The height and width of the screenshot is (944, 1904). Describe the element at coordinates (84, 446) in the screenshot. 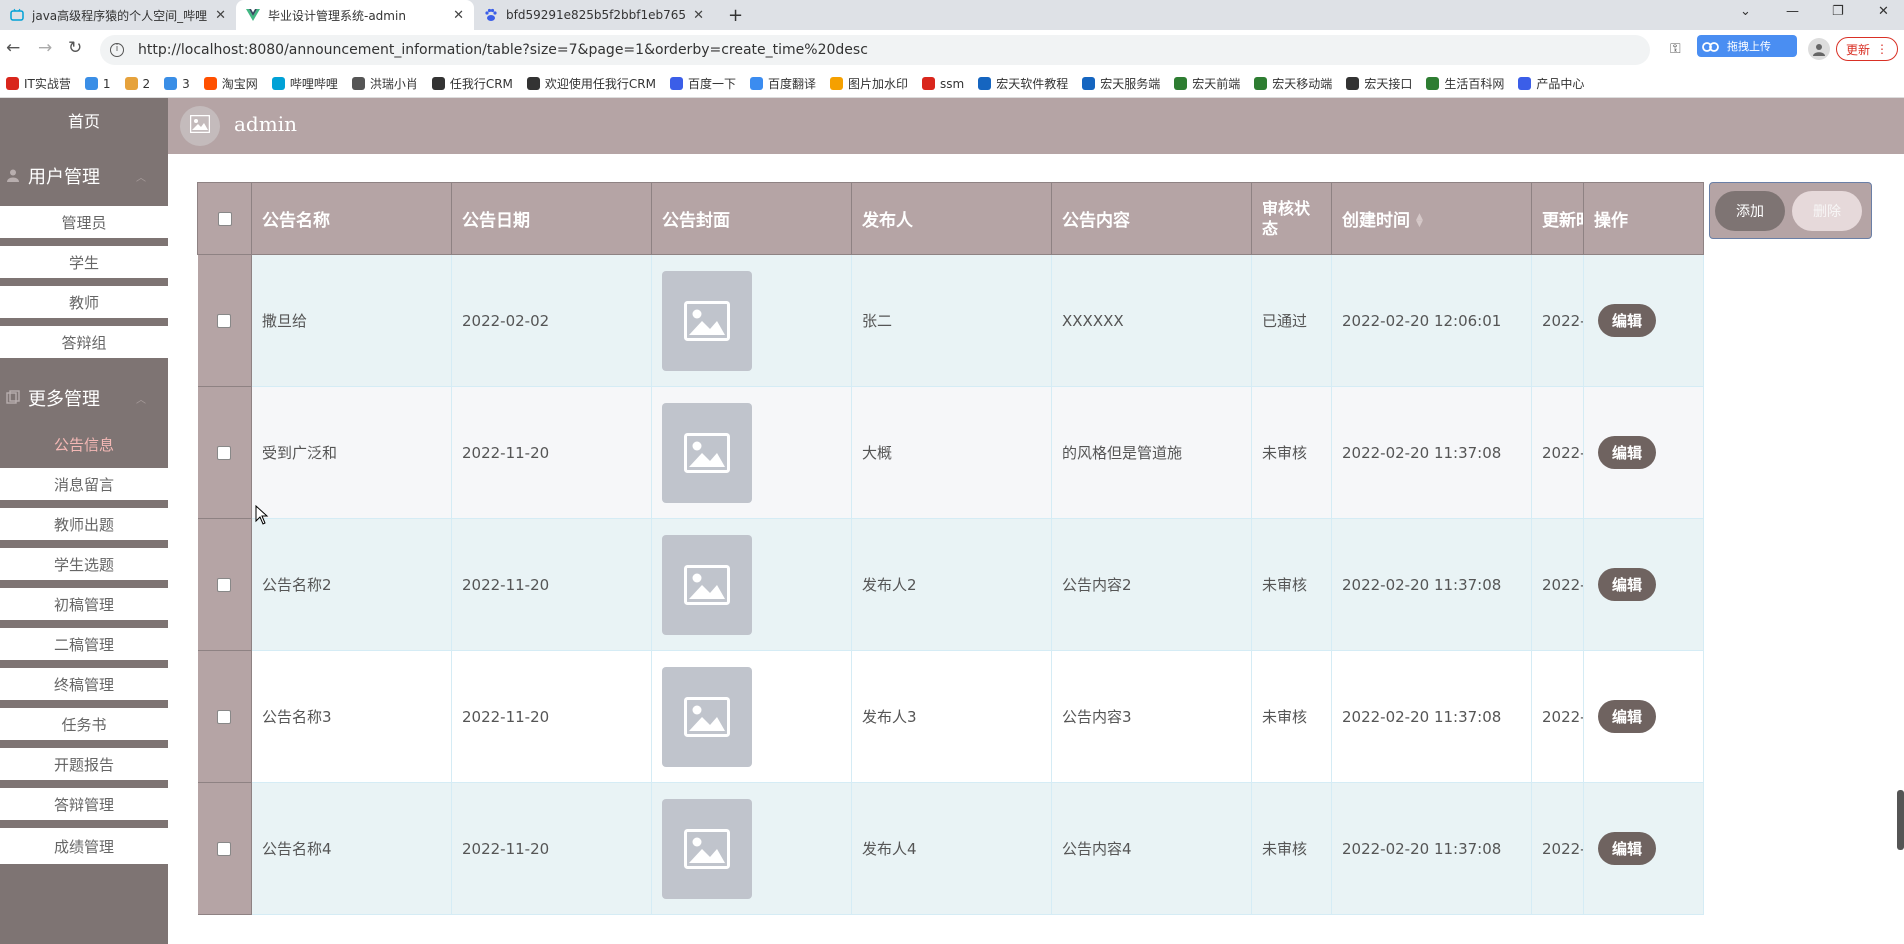

I see `sidebar-item-announcements: 公告信息` at that location.